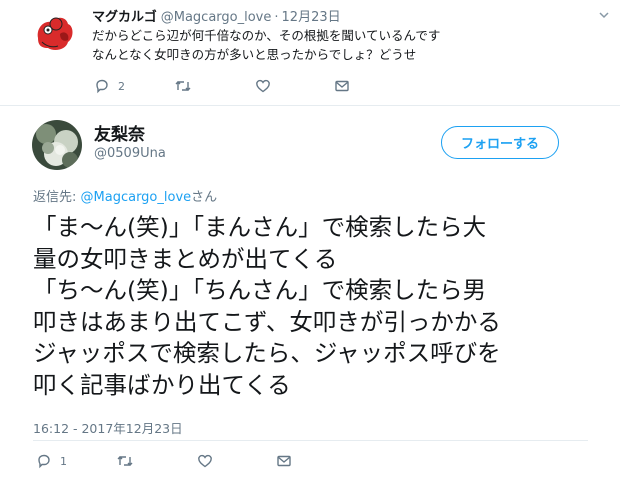 The width and height of the screenshot is (620, 487). I want to click on caret-down-icon, so click(604, 12).